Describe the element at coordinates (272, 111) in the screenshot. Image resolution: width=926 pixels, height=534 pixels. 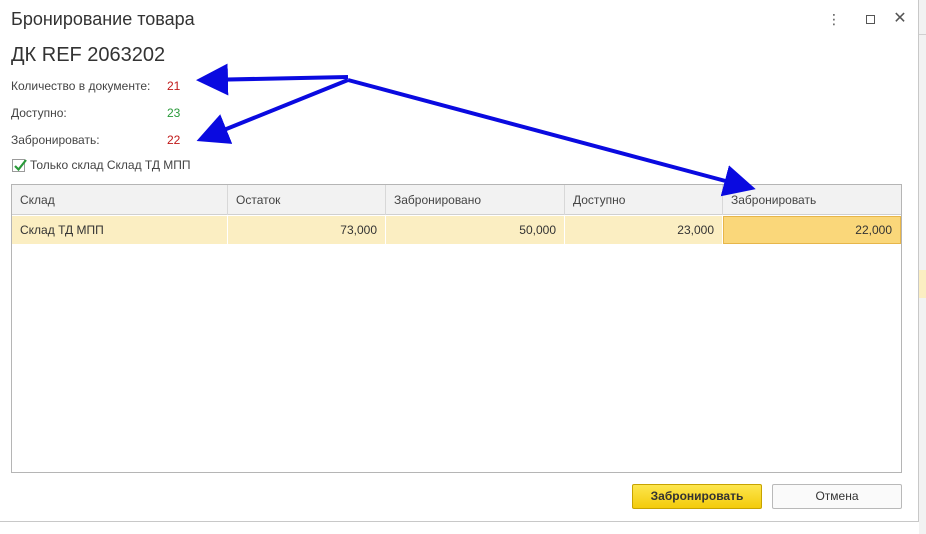
I see `arrow-to-reserve` at that location.